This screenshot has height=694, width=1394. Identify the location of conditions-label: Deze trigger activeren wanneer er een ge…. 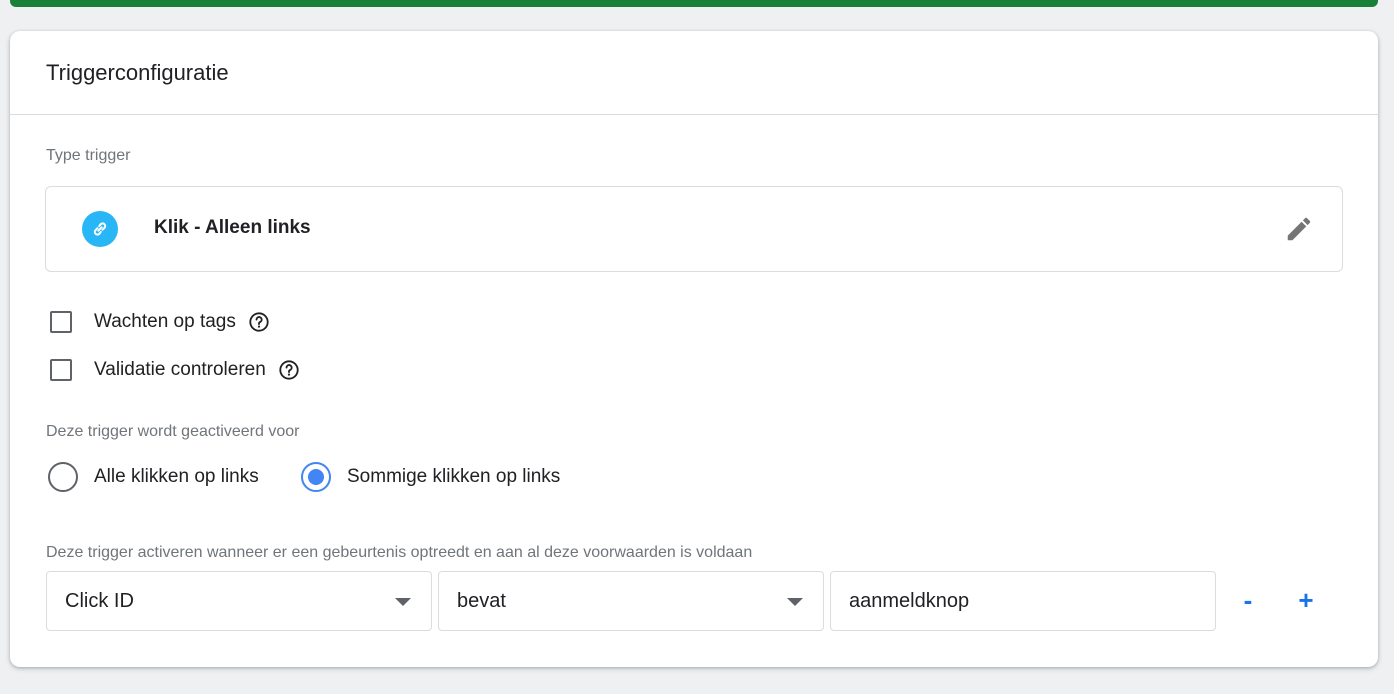
(399, 552).